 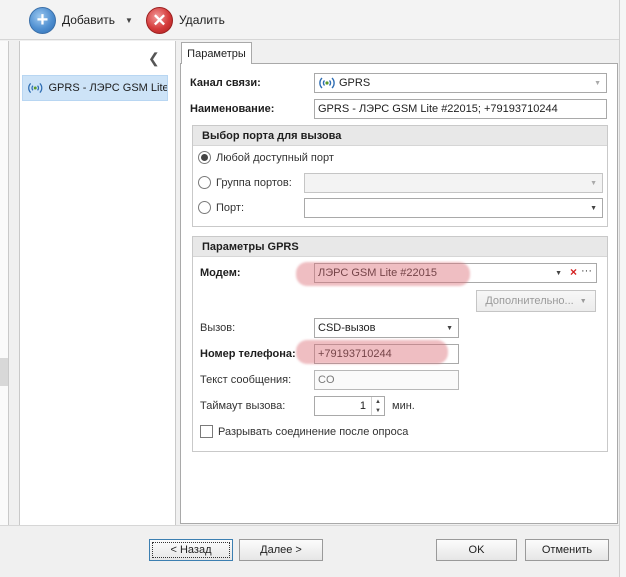 I want to click on port-group-radio: Группа портов:, so click(x=245, y=182).